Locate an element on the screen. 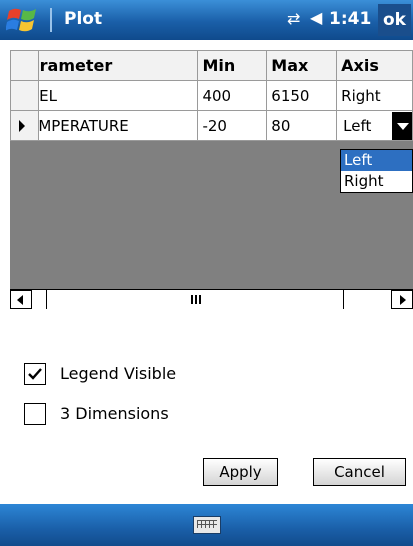 The height and width of the screenshot is (546, 413). table-row: VEL 400 6150 Right is located at coordinates (211, 95).